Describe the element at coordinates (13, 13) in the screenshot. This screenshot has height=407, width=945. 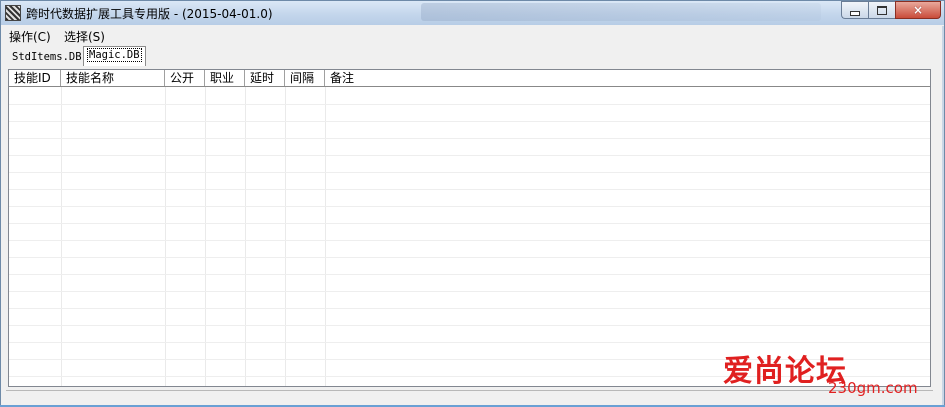
I see `app-icon` at that location.